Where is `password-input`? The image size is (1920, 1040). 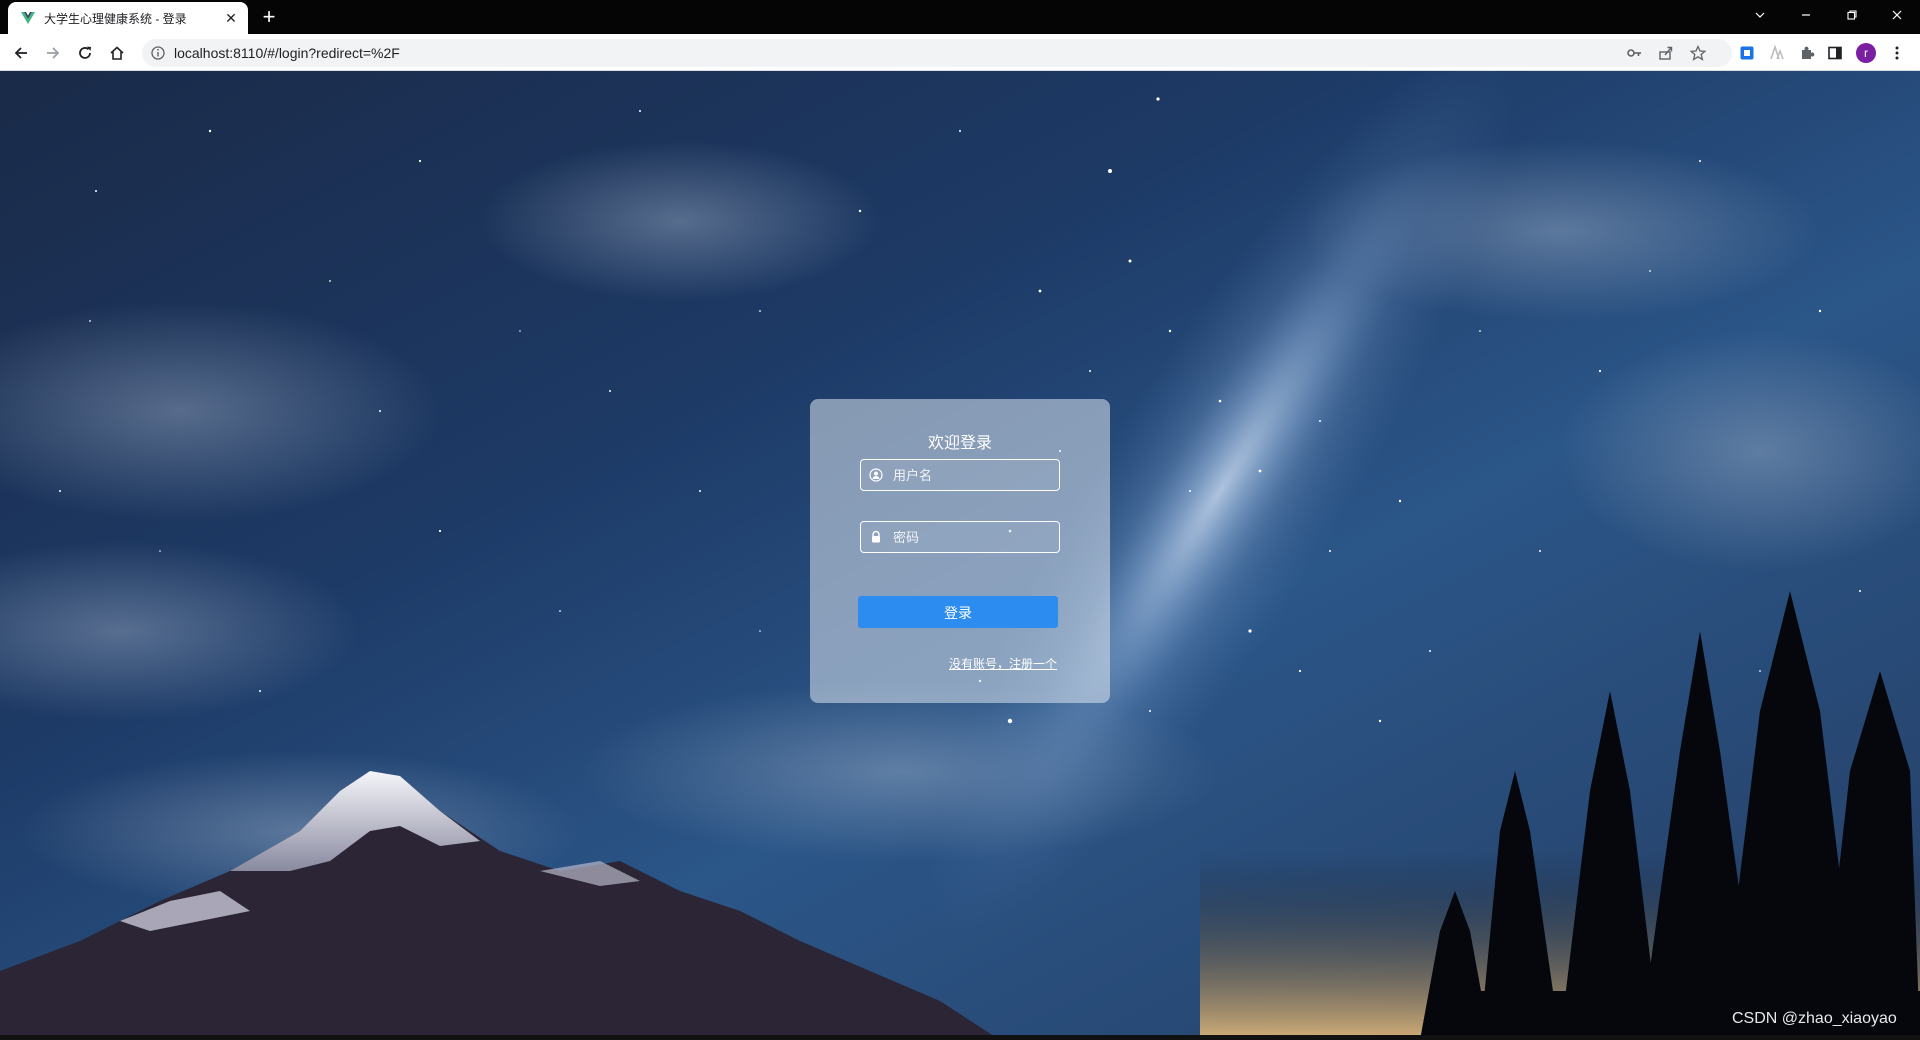 password-input is located at coordinates (973, 537).